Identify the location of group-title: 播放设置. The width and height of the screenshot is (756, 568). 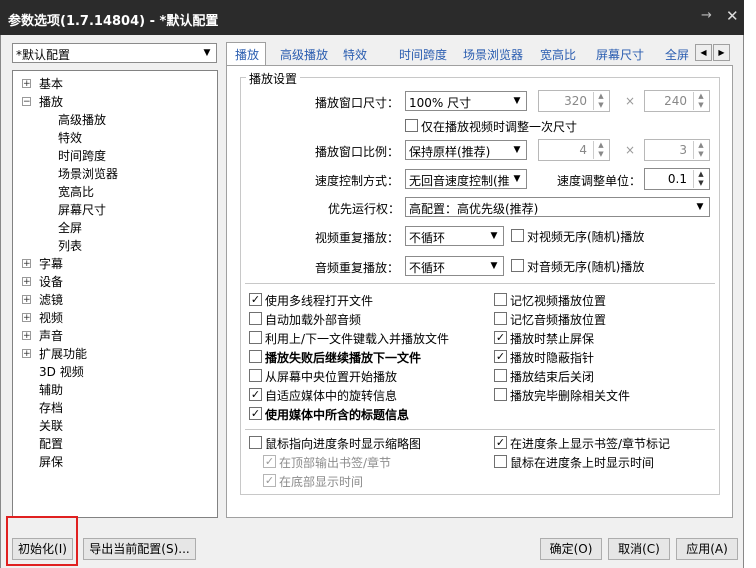
(273, 78).